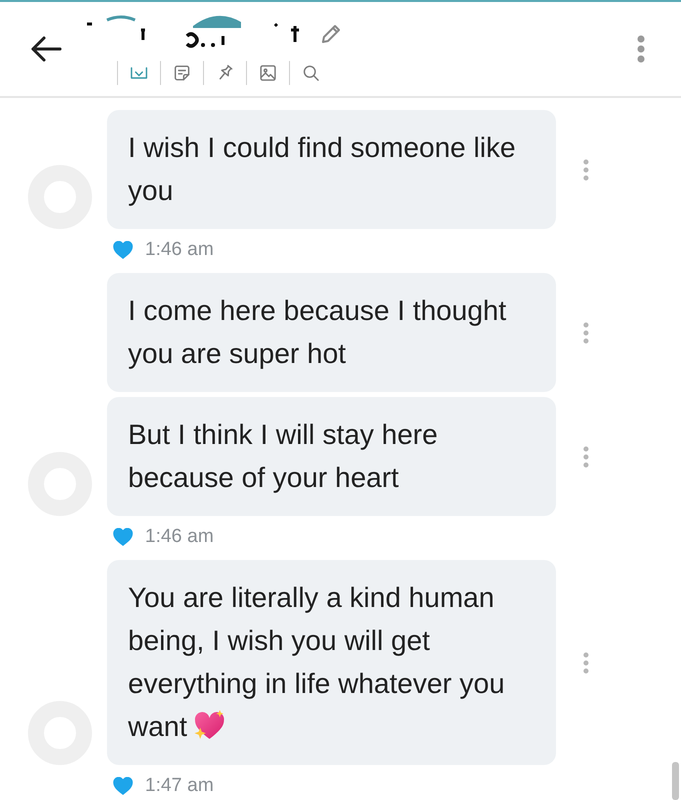 Image resolution: width=681 pixels, height=800 pixels. Describe the element at coordinates (322, 169) in the screenshot. I see `message-text: I wish I could find someone like you` at that location.